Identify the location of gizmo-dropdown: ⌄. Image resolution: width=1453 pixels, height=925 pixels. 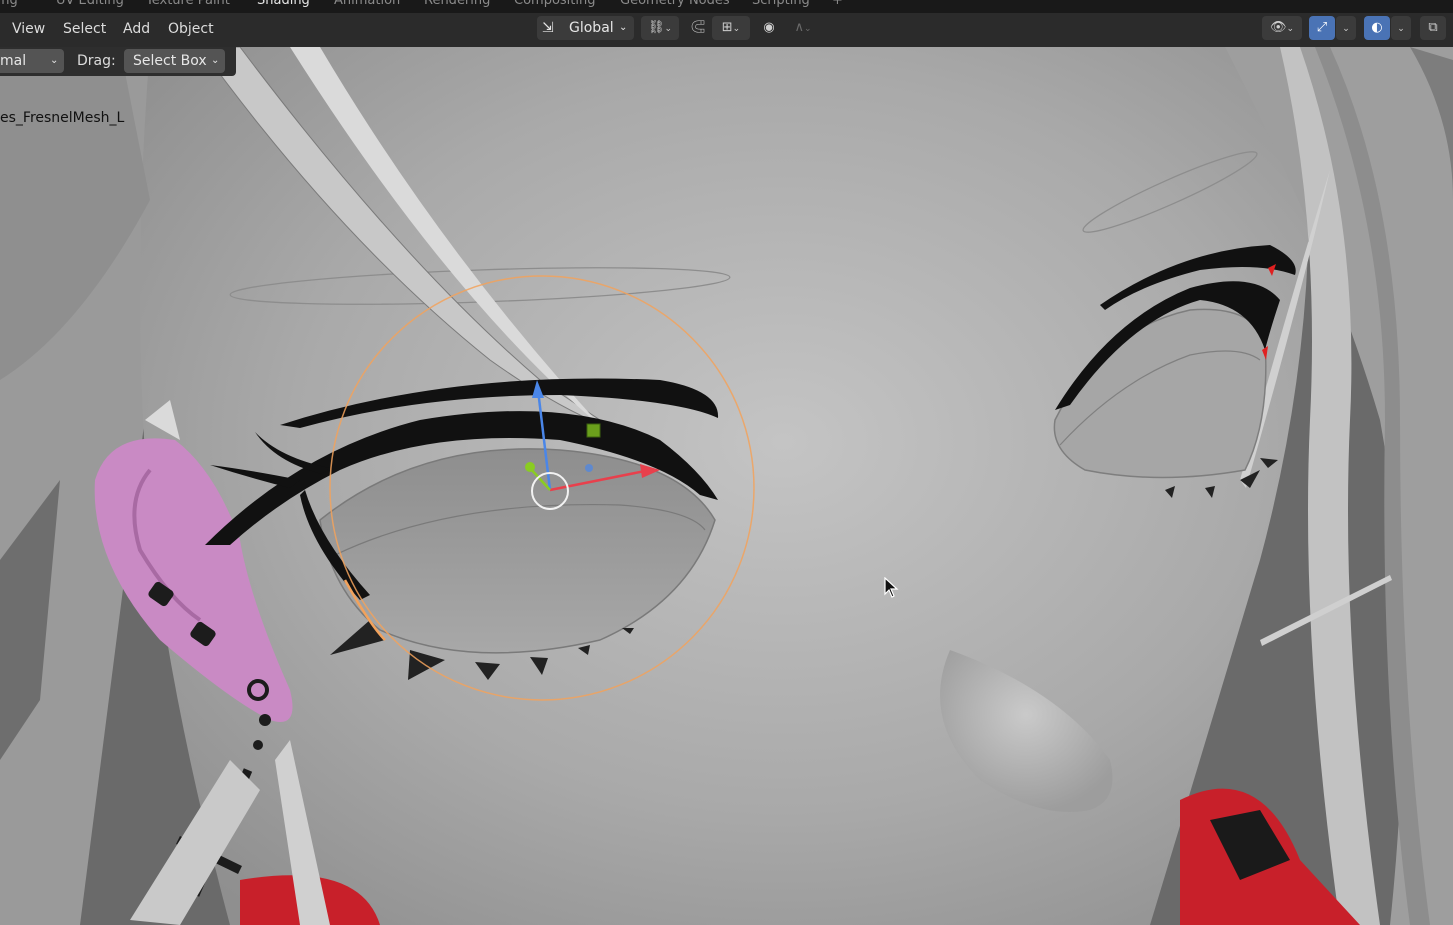
(1346, 28).